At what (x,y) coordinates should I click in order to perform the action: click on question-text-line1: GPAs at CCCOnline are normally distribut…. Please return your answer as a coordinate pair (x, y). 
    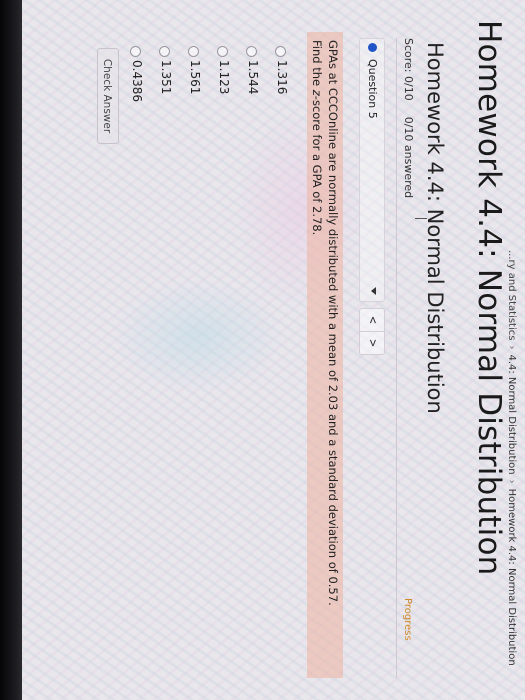
    Looking at the image, I should click on (333, 323).